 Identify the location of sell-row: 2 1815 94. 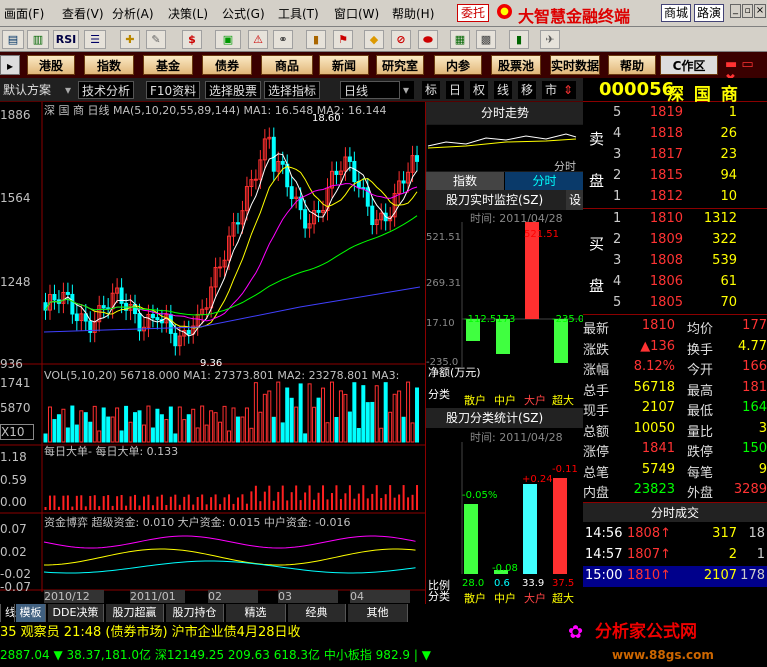
(675, 176).